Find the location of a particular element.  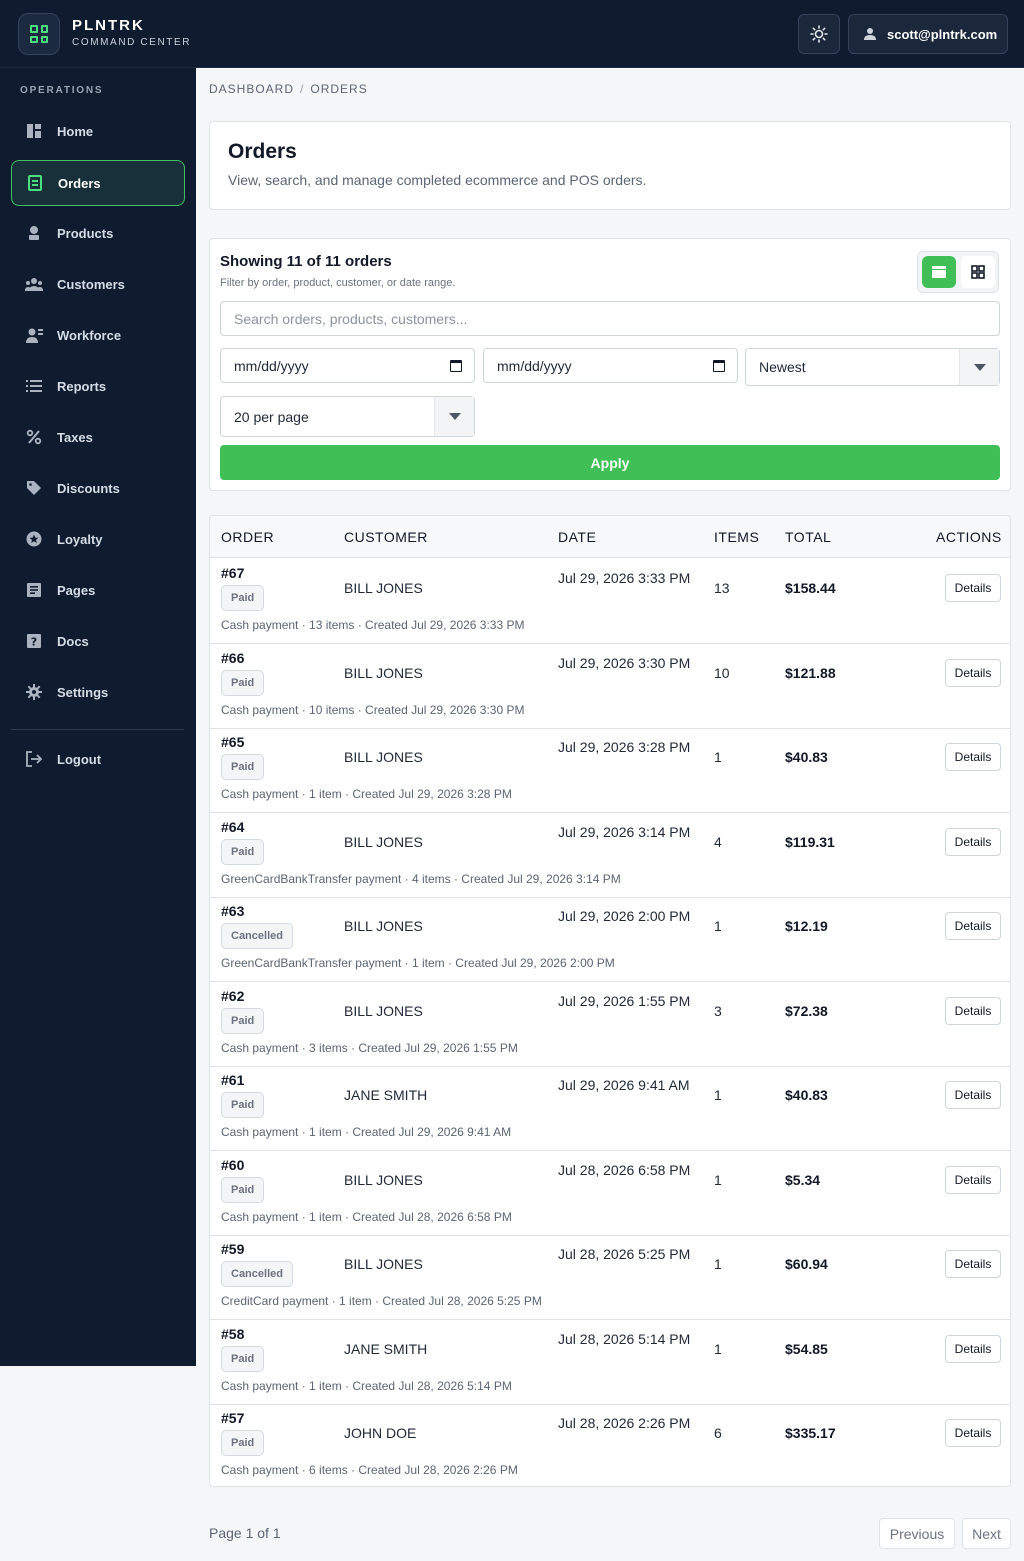

brand-logo is located at coordinates (39, 34).